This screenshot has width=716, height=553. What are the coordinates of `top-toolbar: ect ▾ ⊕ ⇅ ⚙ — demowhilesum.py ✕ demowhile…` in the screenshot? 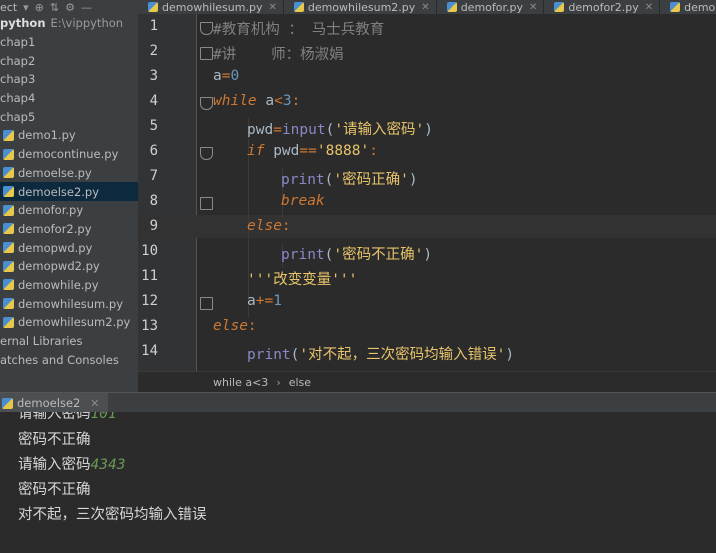 It's located at (358, 7).